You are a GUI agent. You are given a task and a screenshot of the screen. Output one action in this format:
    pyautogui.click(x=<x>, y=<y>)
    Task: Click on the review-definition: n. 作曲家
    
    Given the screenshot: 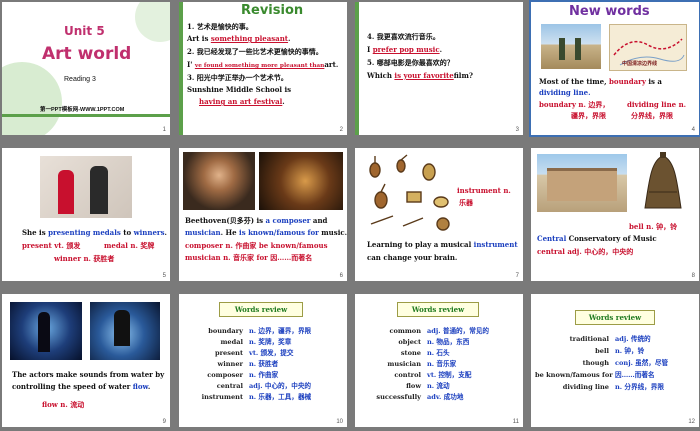 What is the action you would take?
    pyautogui.click(x=264, y=375)
    